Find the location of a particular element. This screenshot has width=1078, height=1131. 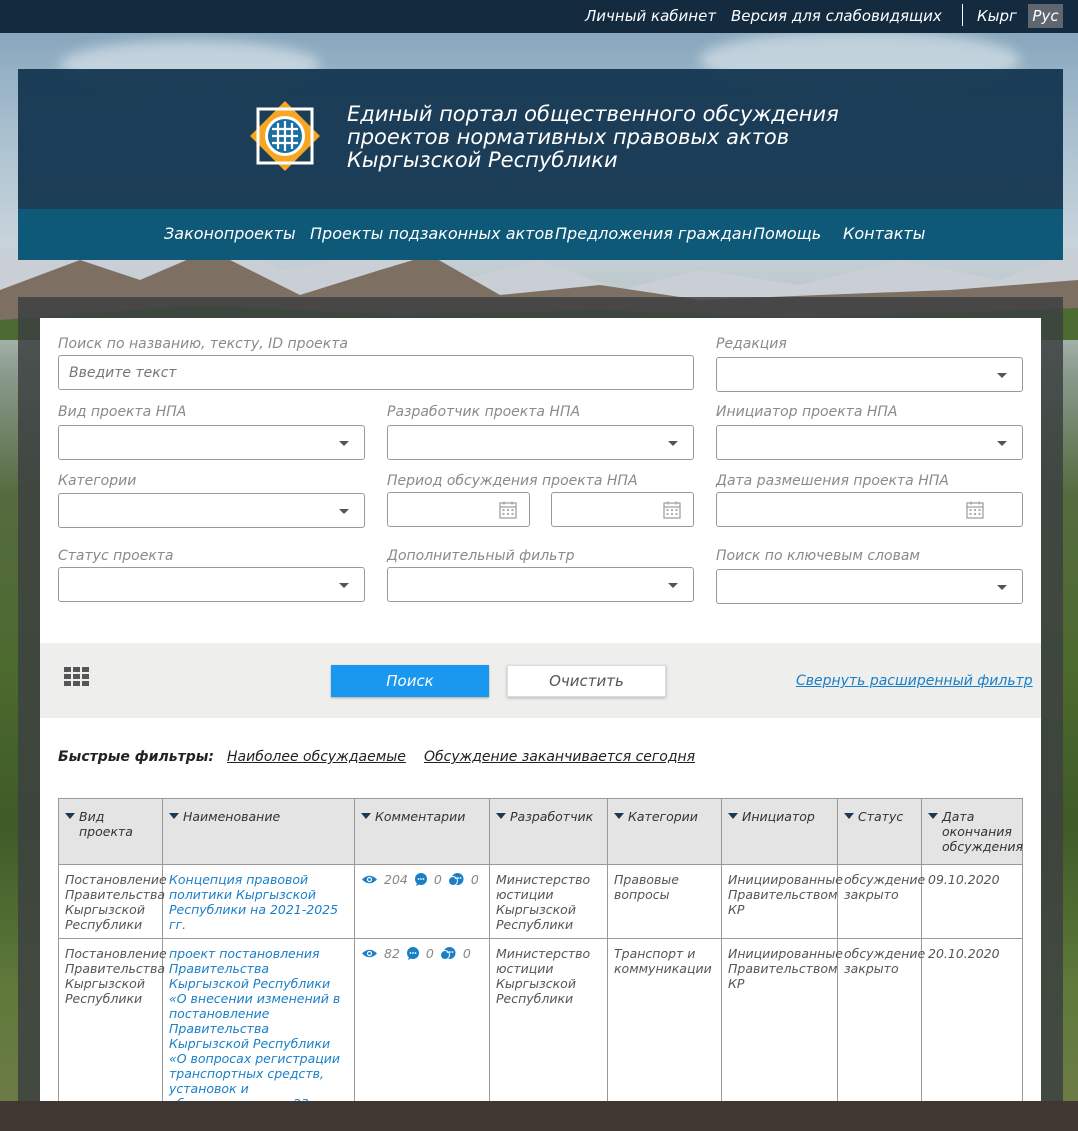

nav-citizen-proposals: Предложения граждан is located at coordinates (653, 233).